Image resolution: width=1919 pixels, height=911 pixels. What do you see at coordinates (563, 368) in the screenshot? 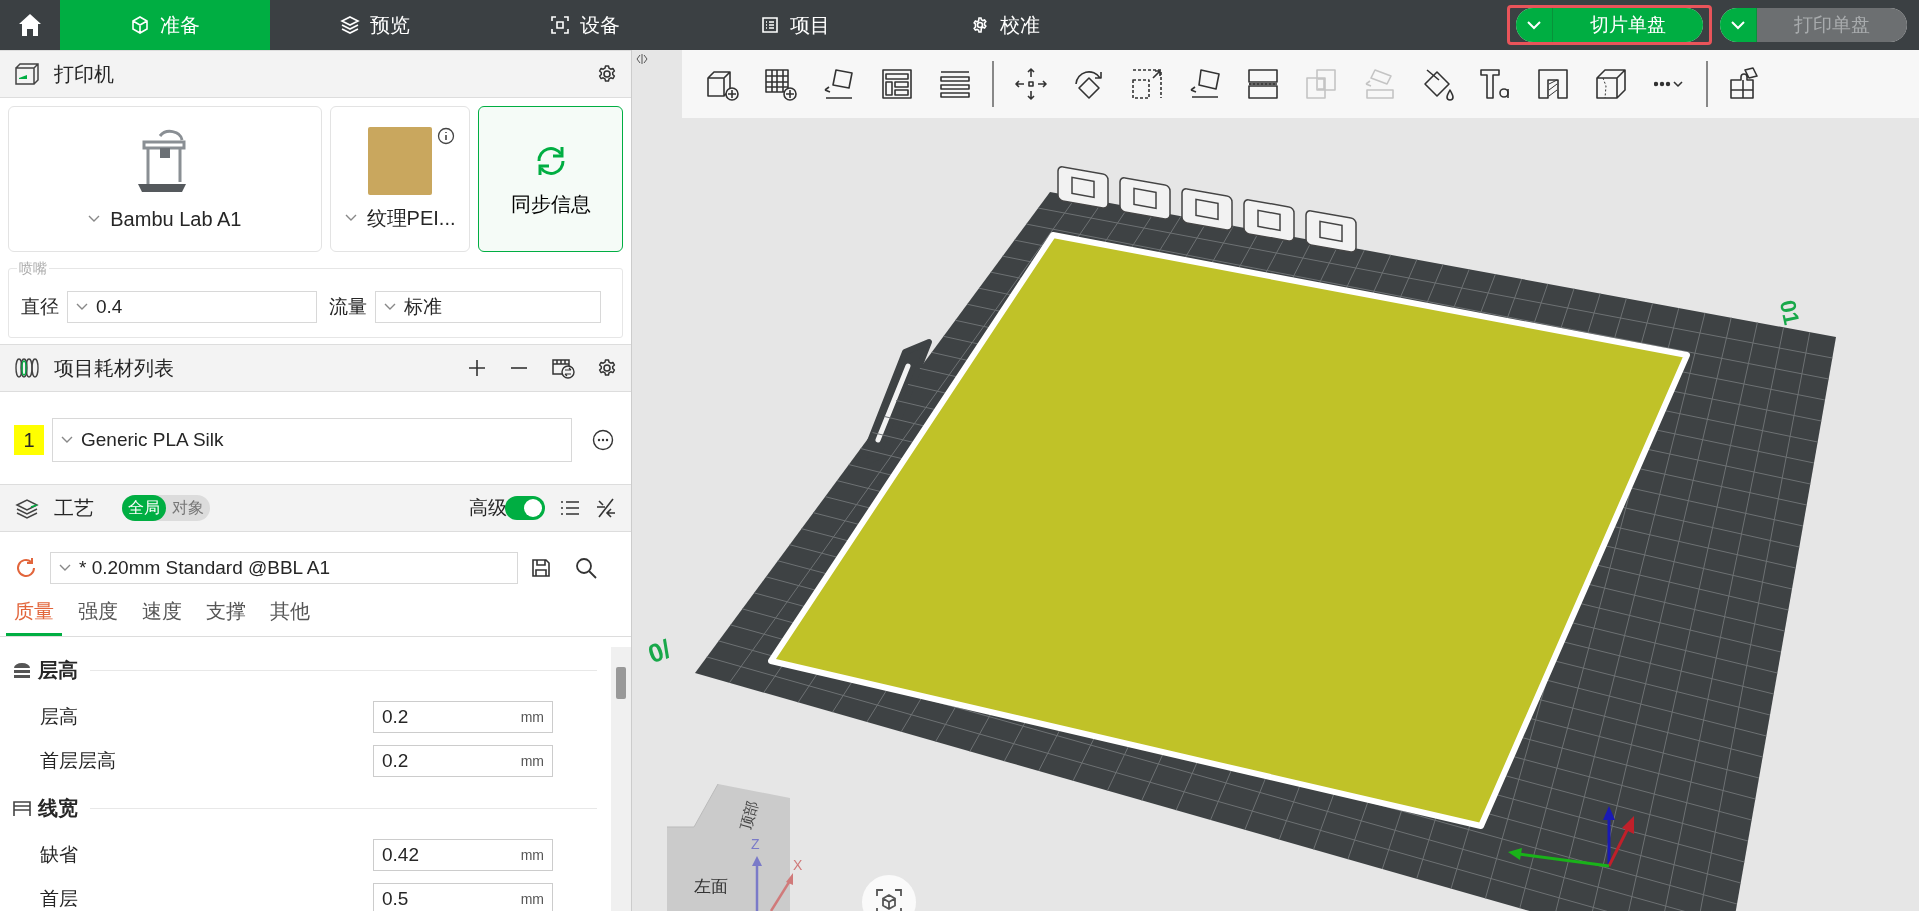
I see `sync-ams-icon` at bounding box center [563, 368].